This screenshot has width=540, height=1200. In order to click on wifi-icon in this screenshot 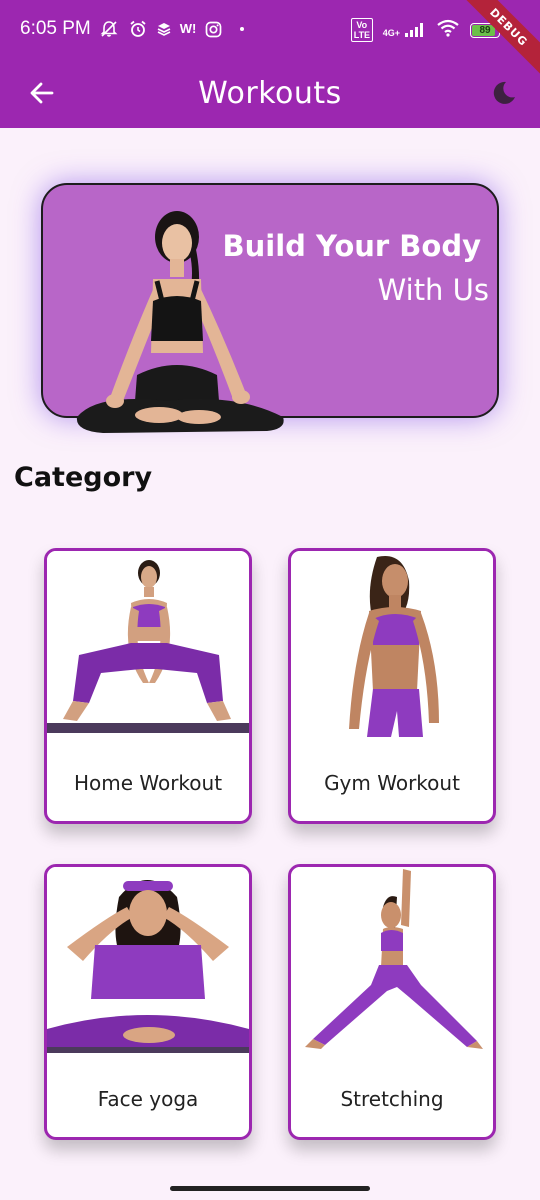, I will do `click(448, 30)`.